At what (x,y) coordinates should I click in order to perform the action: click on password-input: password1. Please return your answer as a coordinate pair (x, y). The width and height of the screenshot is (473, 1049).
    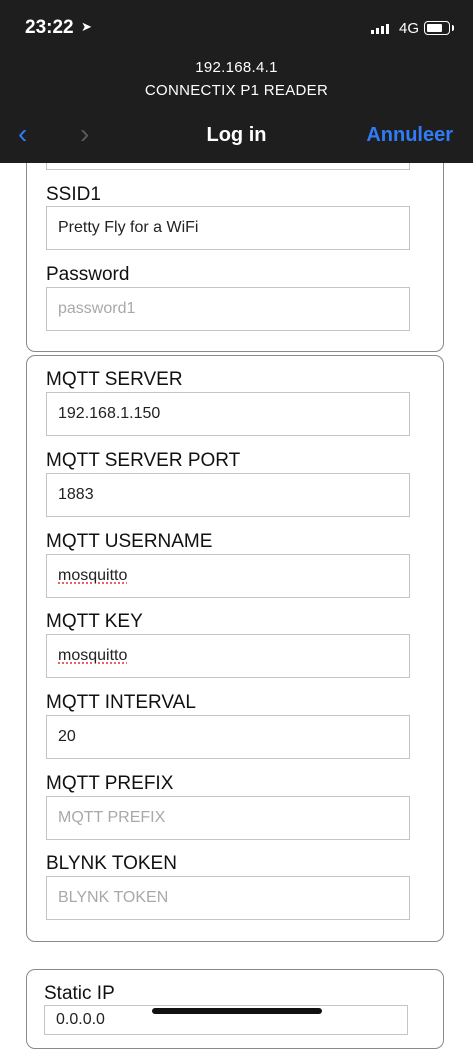
    Looking at the image, I should click on (228, 309).